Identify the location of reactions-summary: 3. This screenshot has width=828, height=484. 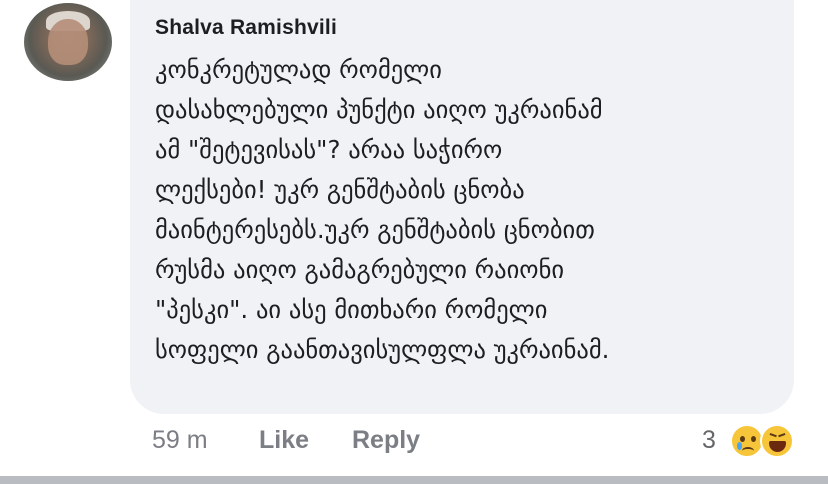
(757, 442).